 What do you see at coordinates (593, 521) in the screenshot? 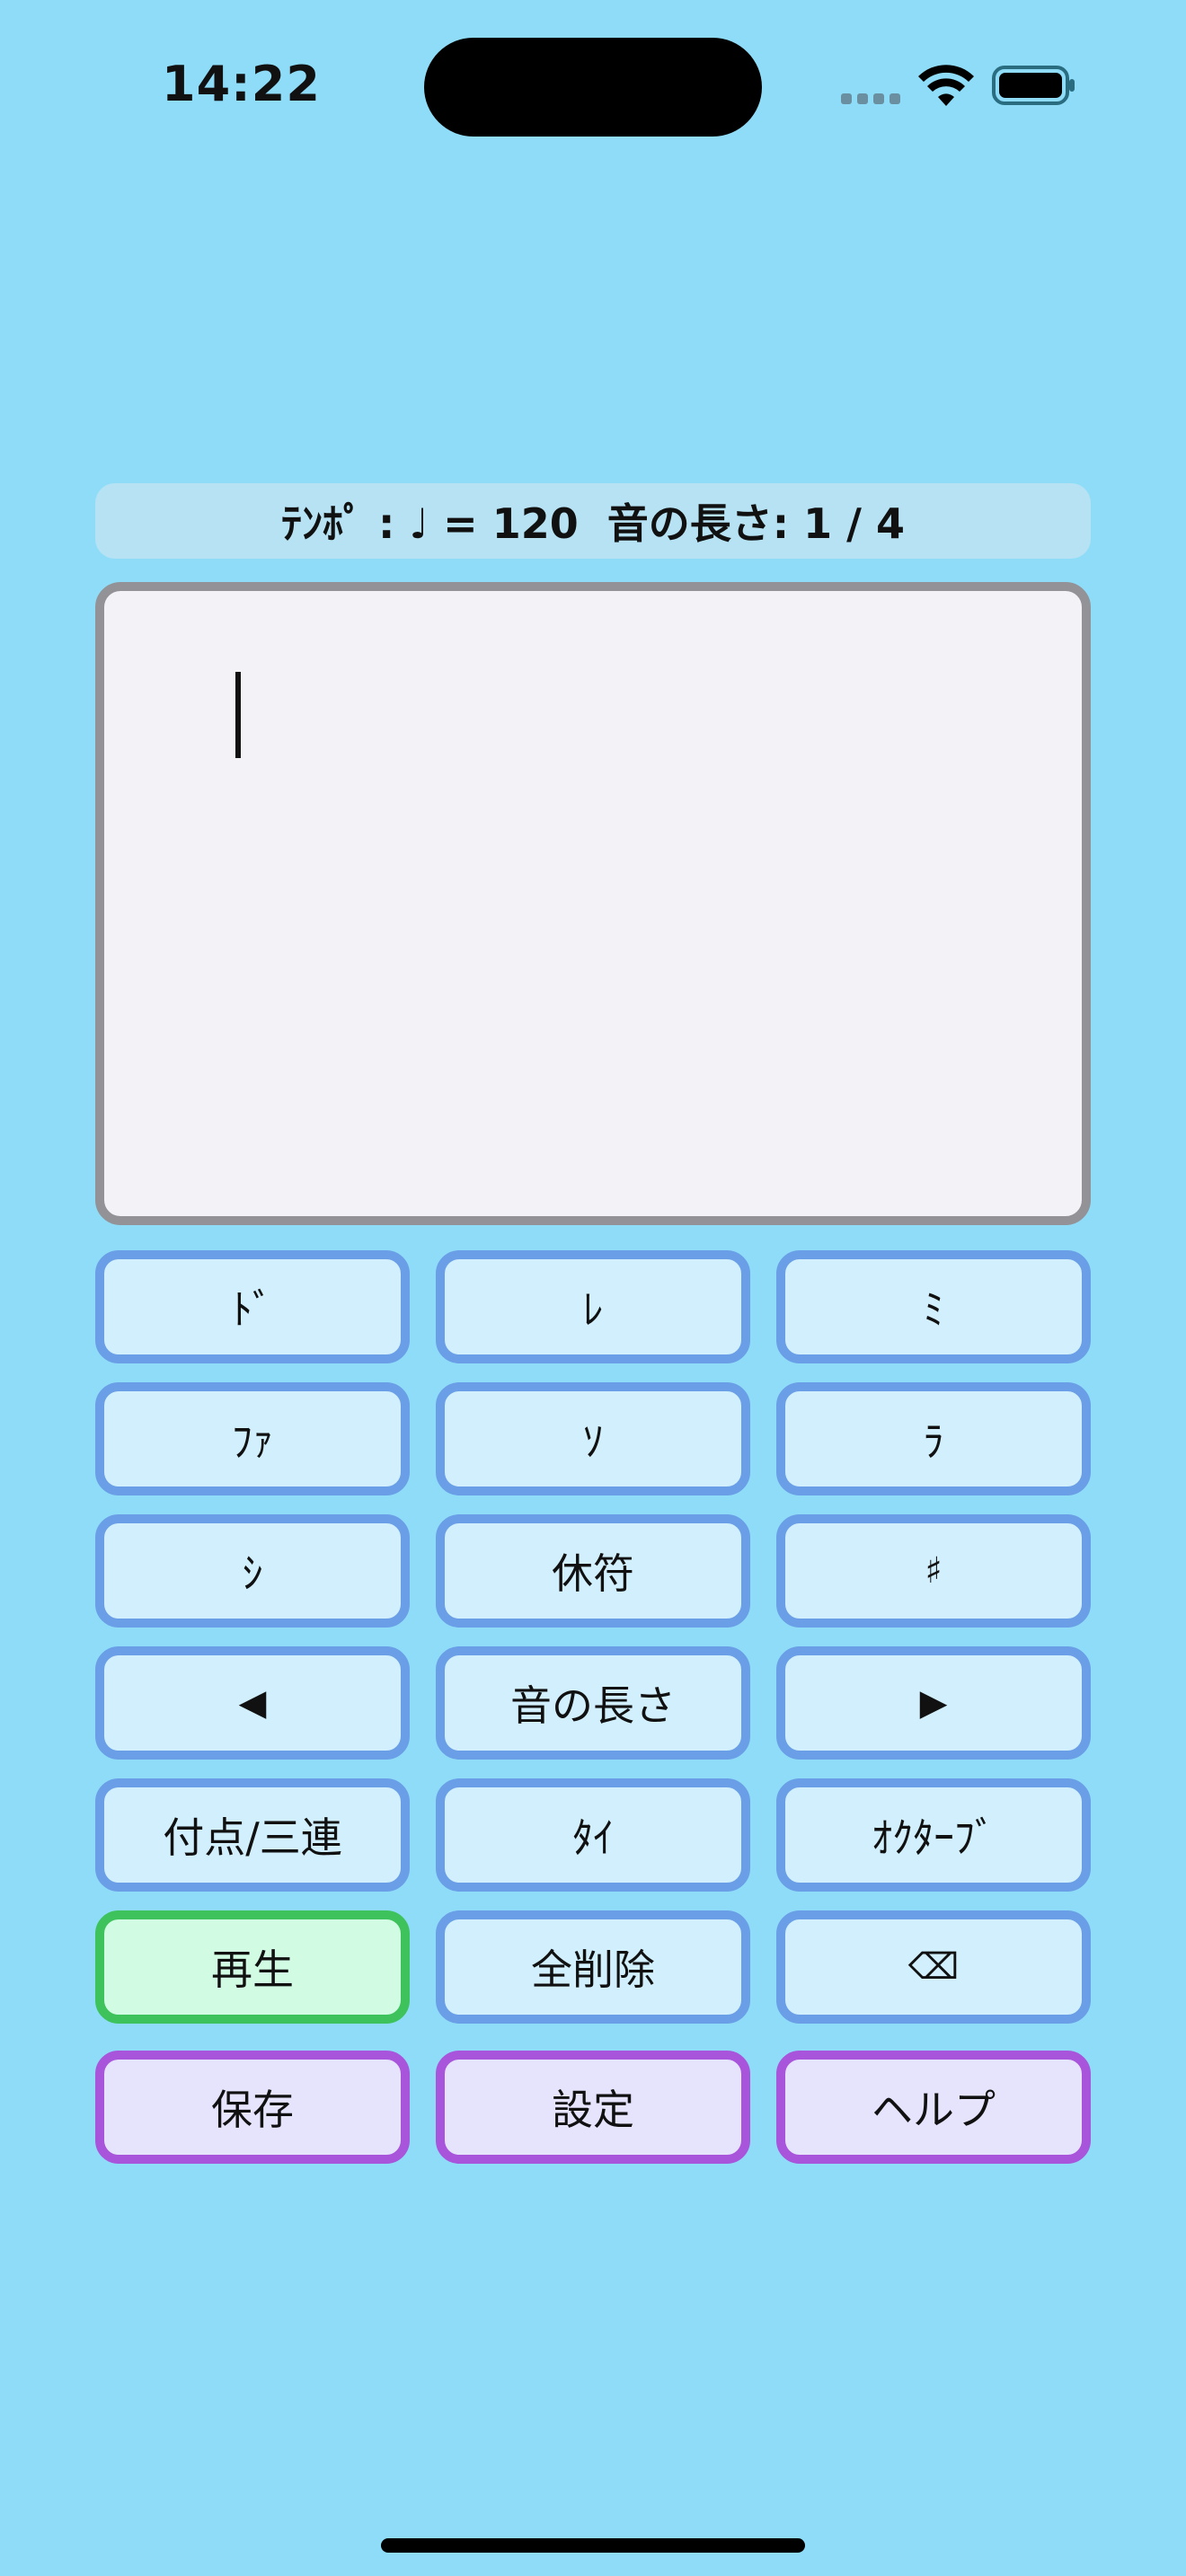
I see `tempo-note-length-bar: ﾃﾝﾎﾟ : ♩ = 120 音の長さ: 1 / 4` at bounding box center [593, 521].